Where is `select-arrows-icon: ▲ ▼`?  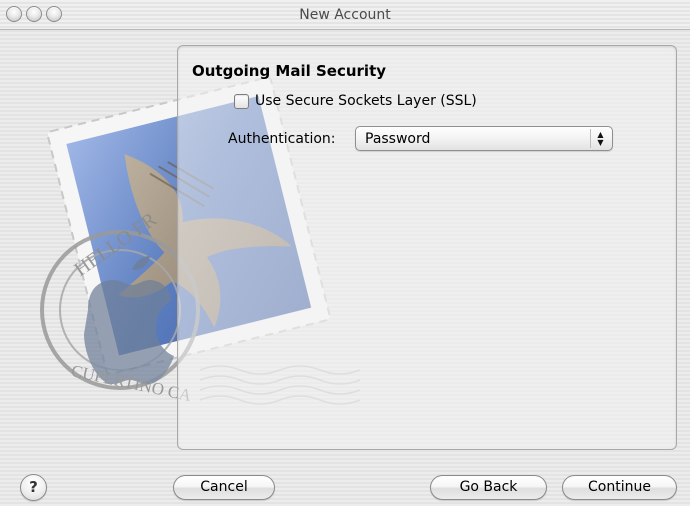
select-arrows-icon: ▲ ▼ is located at coordinates (600, 138).